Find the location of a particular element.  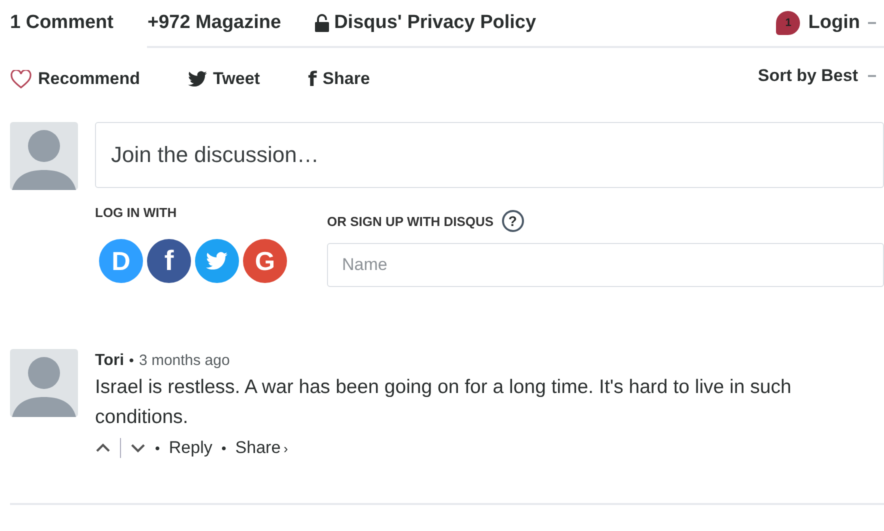

nav-tab: Disqus' Privacy Policy is located at coordinates (442, 24).